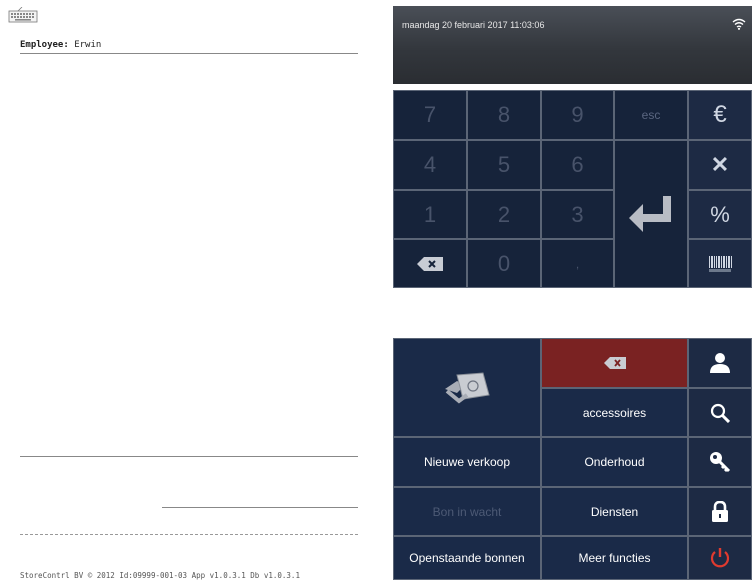 The width and height of the screenshot is (753, 580). What do you see at coordinates (189, 456) in the screenshot?
I see `total-divider` at bounding box center [189, 456].